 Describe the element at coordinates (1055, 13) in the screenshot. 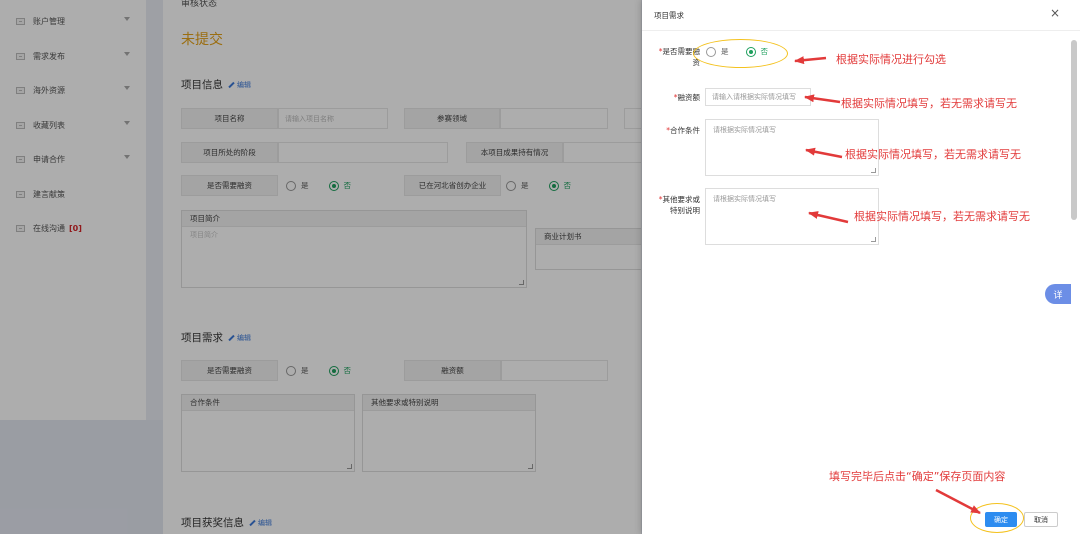

I see `close-icon: ×` at that location.